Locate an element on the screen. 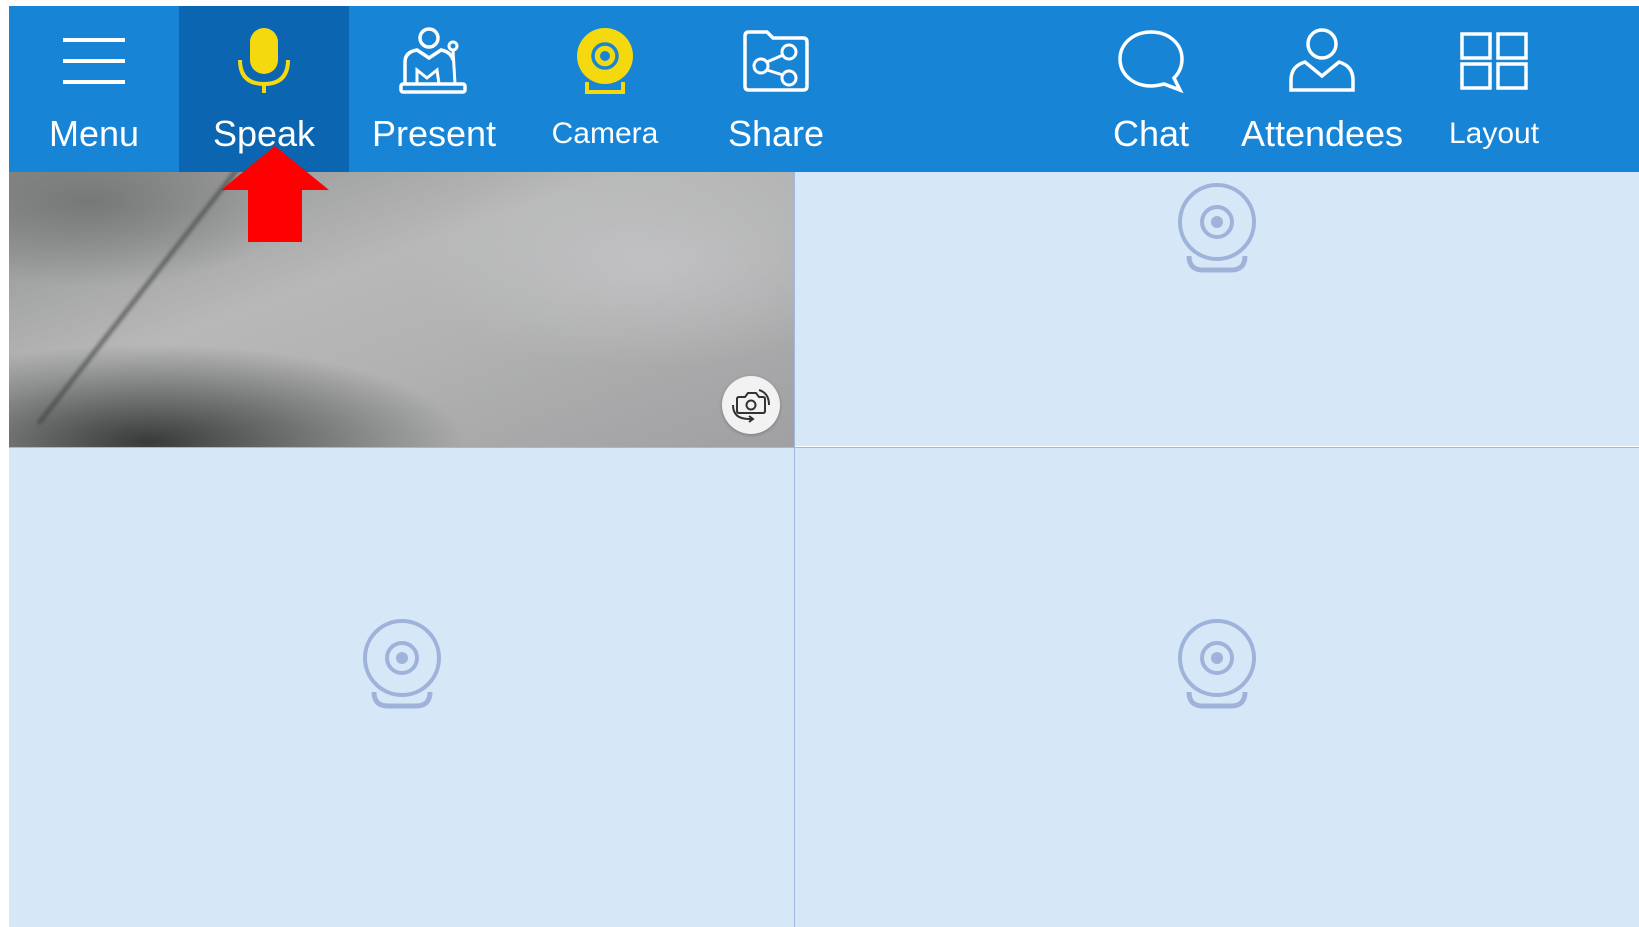  menu-label: Menu is located at coordinates (94, 133).